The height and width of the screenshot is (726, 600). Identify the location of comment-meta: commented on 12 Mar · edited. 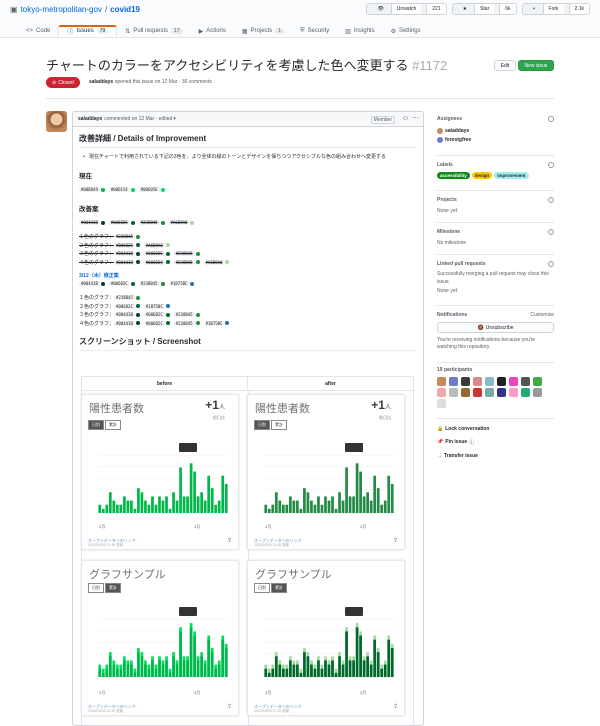
(138, 119).